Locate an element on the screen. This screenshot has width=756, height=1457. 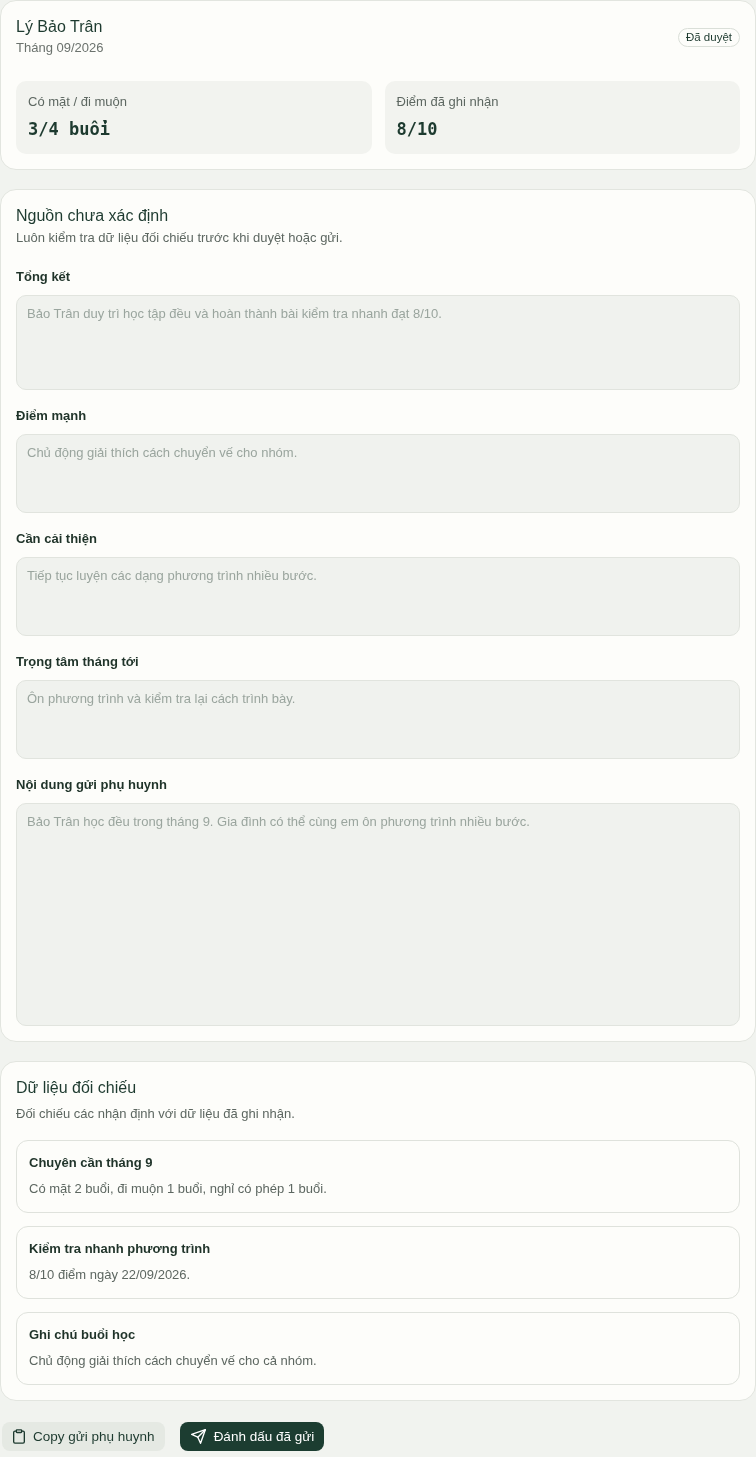
field-label: Tổng kết is located at coordinates (44, 277).